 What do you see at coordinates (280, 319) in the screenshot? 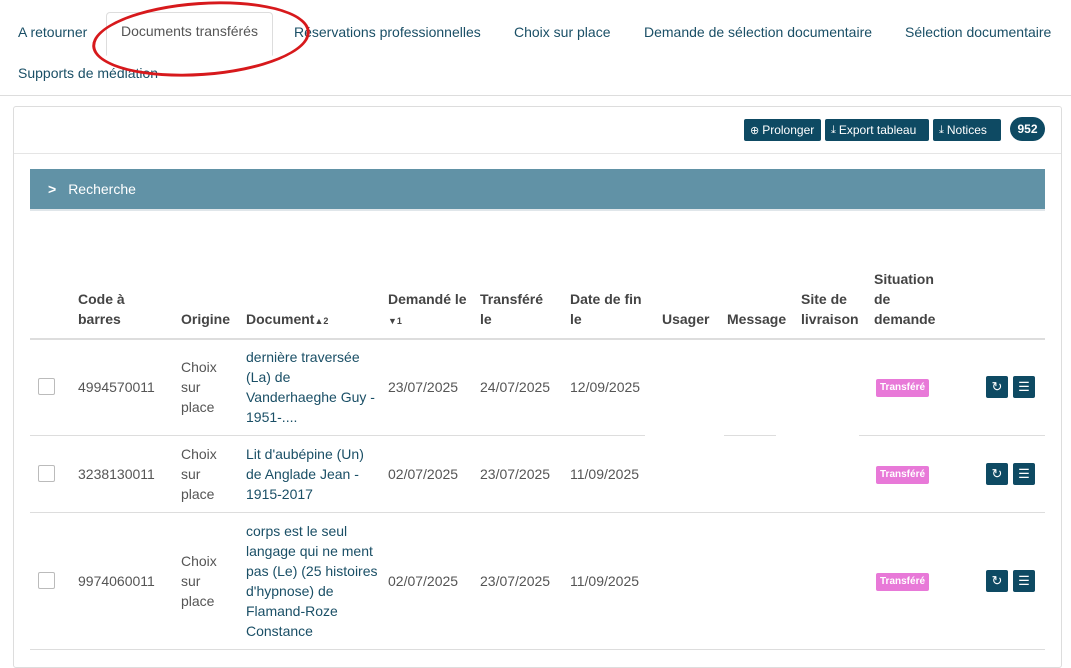
I see `col-document-label: Document` at bounding box center [280, 319].